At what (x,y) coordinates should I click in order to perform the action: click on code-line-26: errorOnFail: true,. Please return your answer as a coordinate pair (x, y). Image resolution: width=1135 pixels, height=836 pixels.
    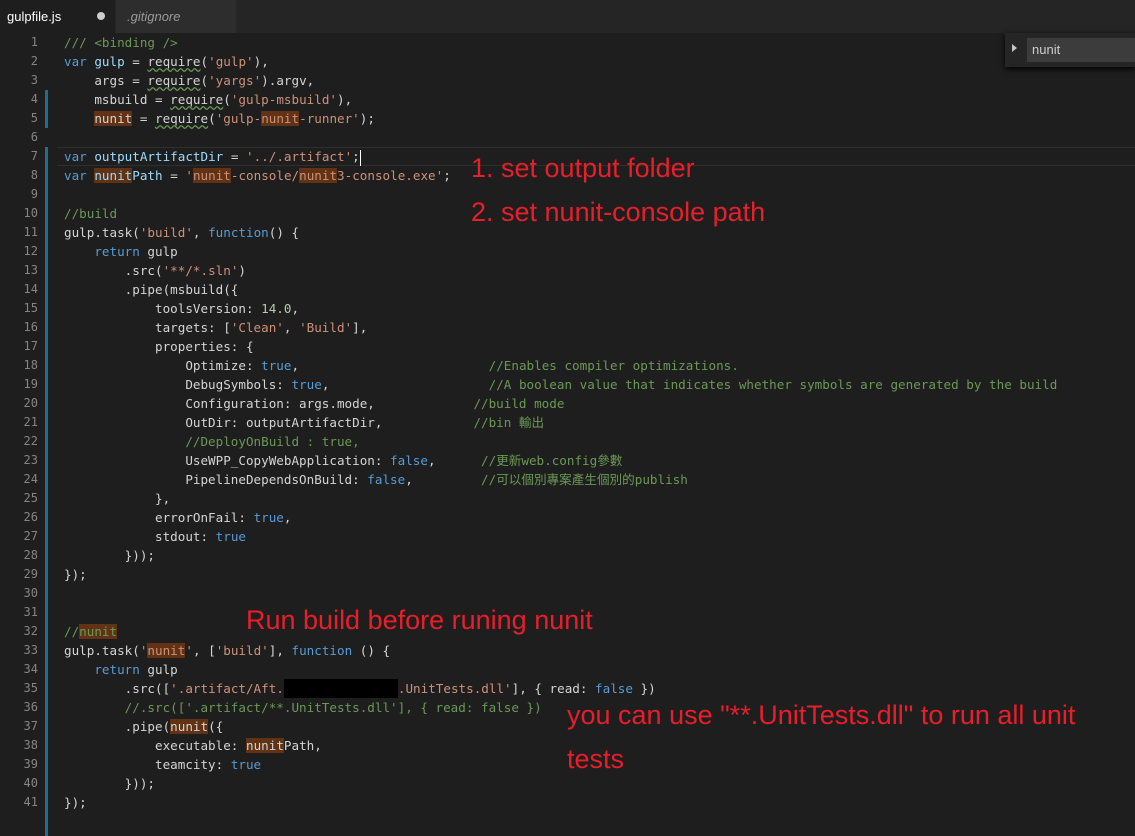
    Looking at the image, I should click on (178, 517).